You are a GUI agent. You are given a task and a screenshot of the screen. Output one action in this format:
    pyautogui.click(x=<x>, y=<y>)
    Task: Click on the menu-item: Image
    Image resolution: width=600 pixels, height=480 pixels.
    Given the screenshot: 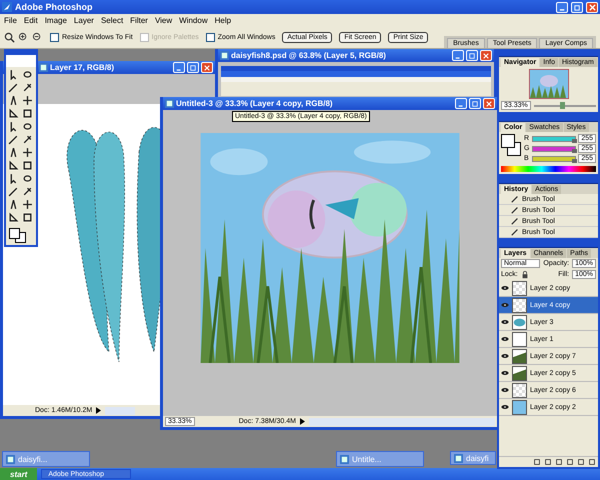 What is the action you would take?
    pyautogui.click(x=55, y=20)
    